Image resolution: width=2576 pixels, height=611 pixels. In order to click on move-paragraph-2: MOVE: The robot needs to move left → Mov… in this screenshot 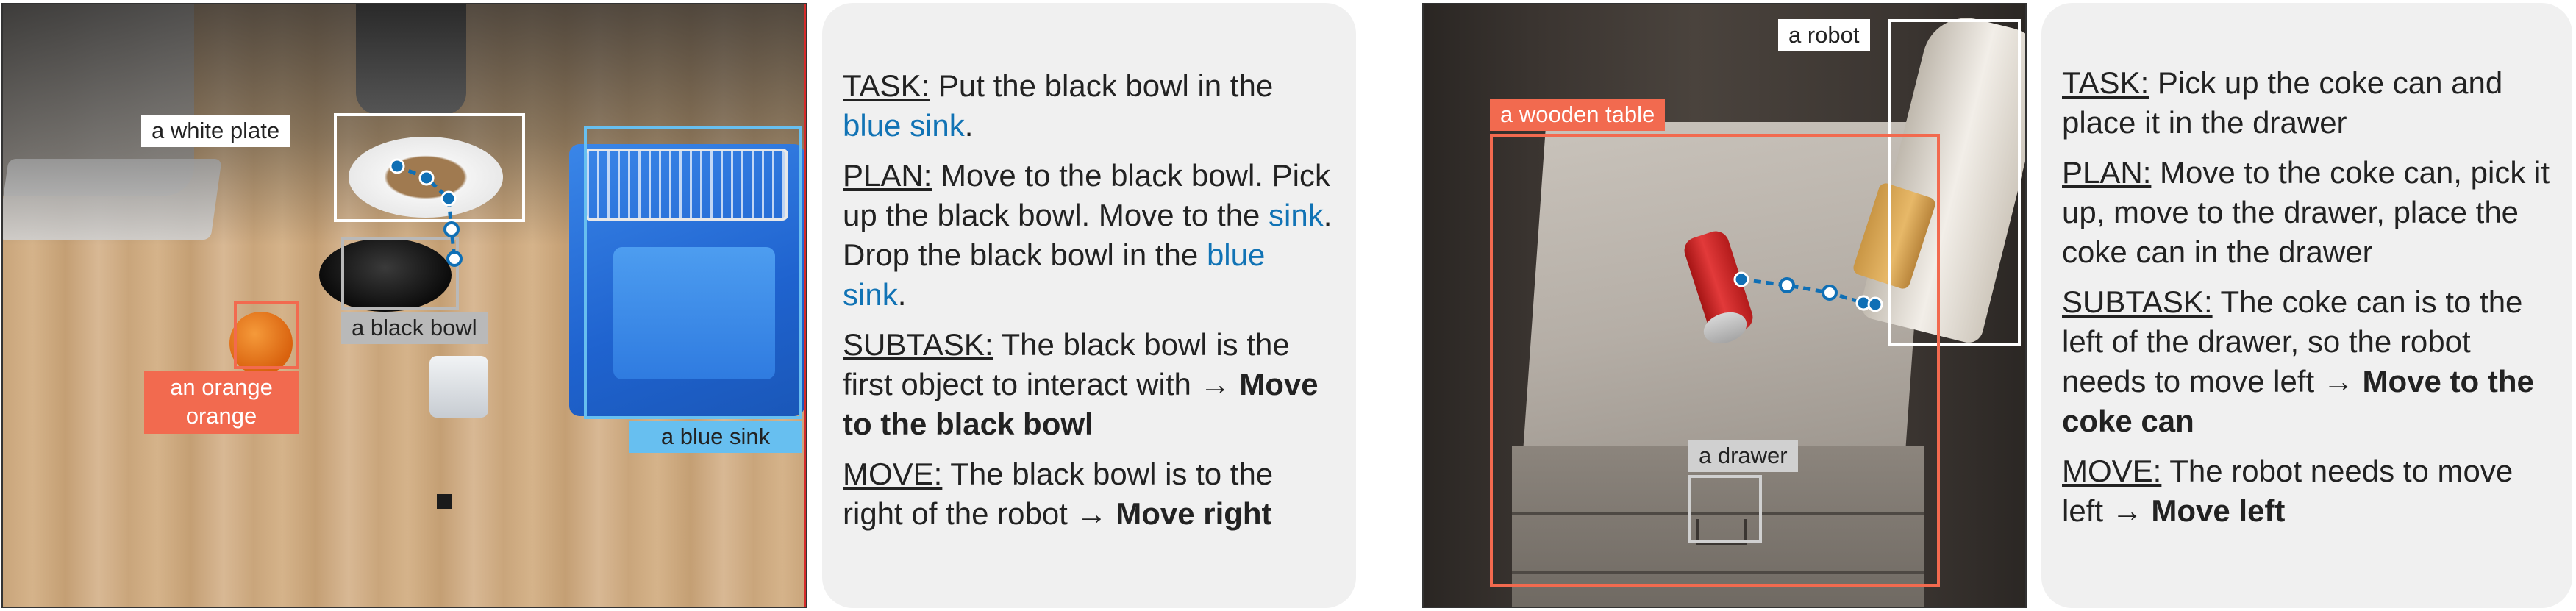, I will do `click(2307, 491)`.